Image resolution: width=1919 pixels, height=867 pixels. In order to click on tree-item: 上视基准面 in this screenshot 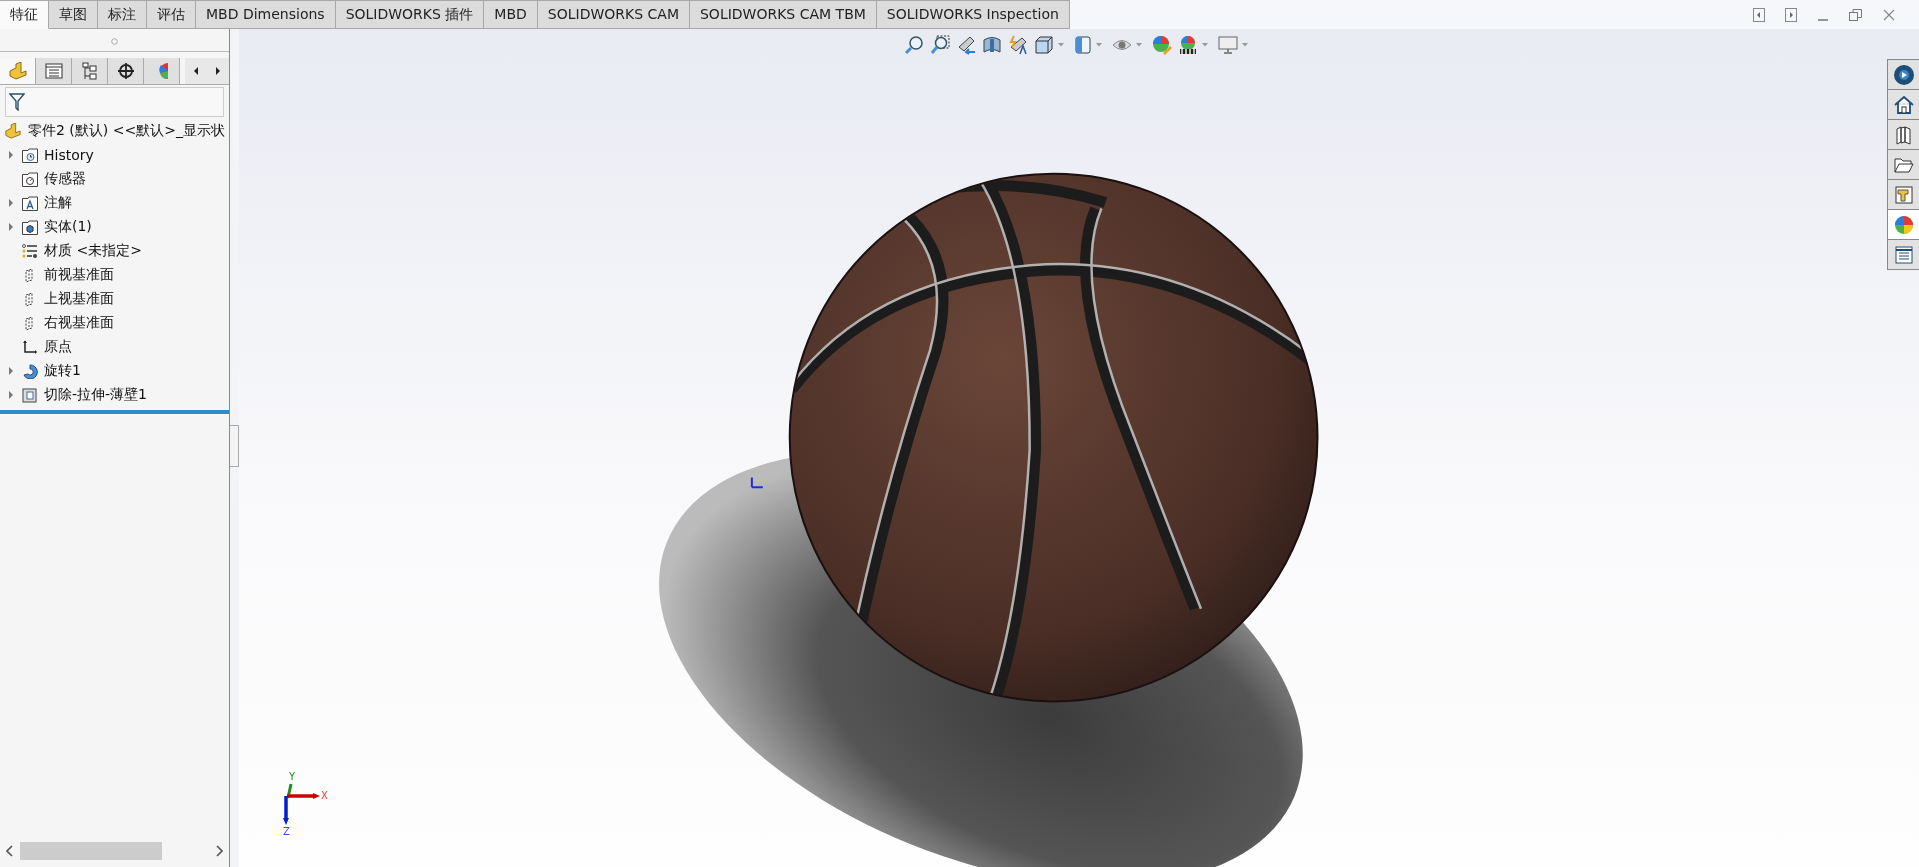, I will do `click(79, 299)`.